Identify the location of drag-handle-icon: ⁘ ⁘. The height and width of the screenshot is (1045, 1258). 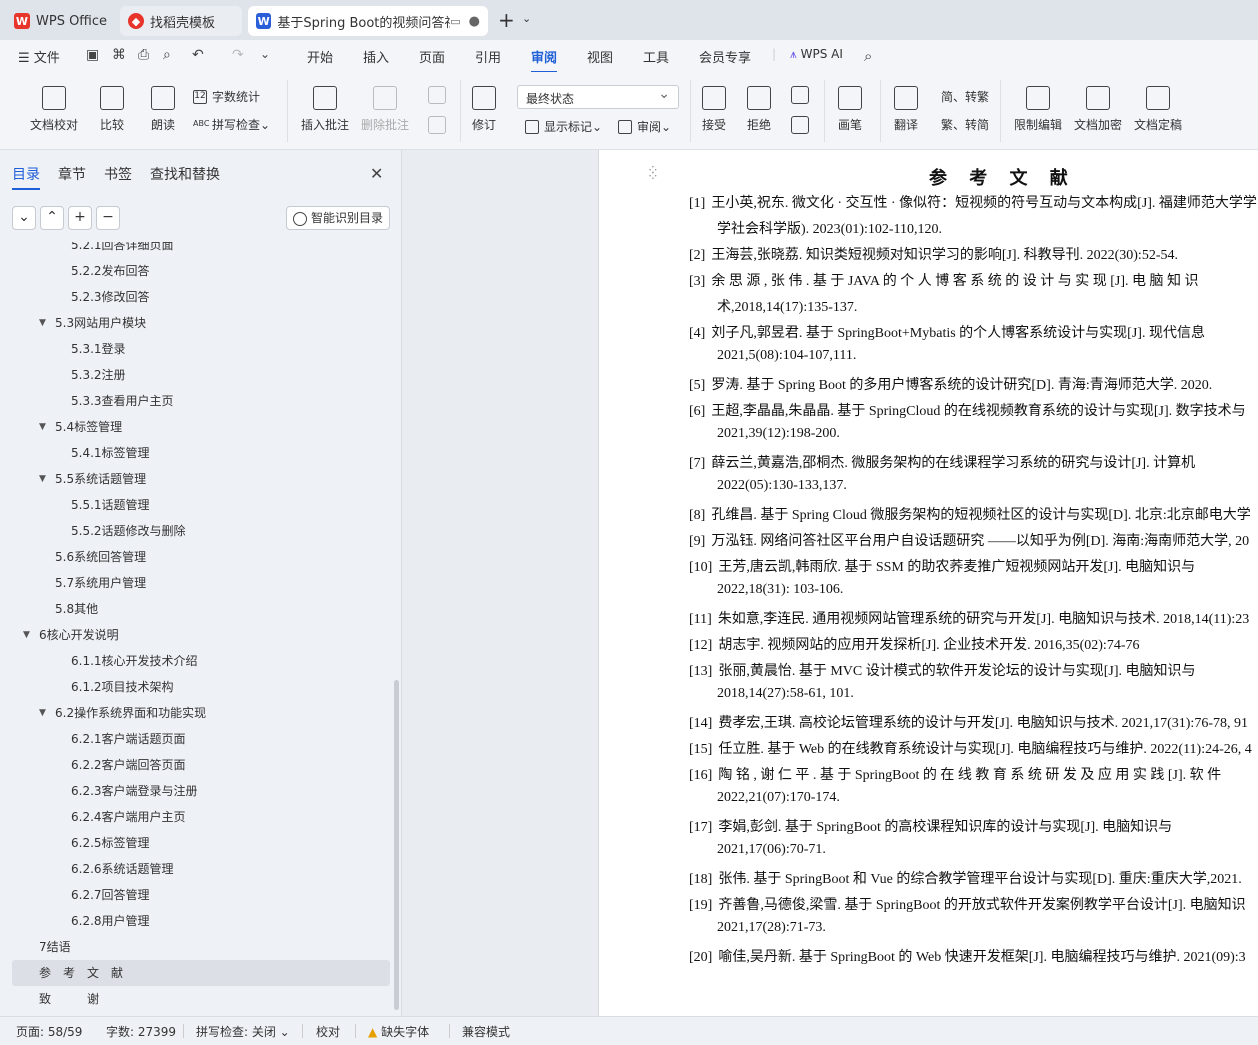
(653, 174).